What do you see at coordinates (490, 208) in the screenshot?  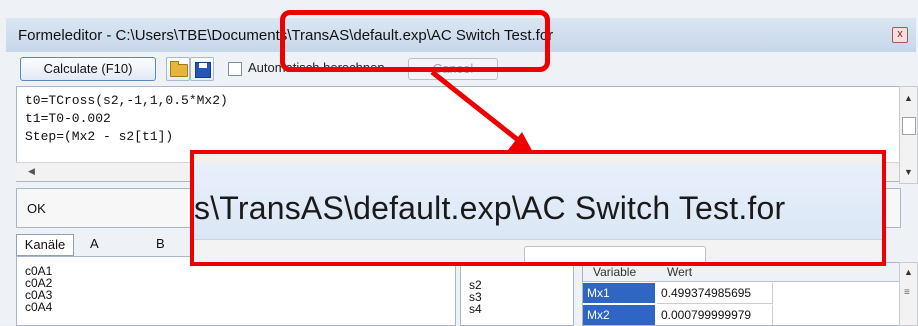 I see `zoomed-title-text: s\TransAS\default.exp\AC Switch Test.for` at bounding box center [490, 208].